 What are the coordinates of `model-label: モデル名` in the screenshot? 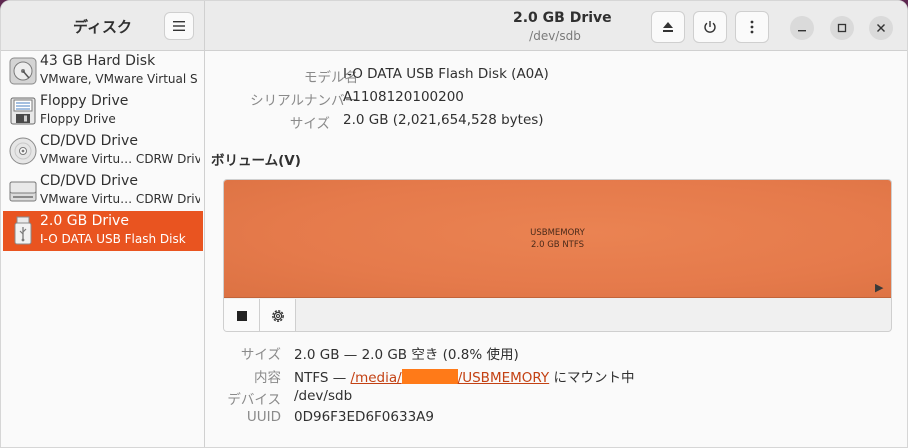 It's located at (331, 78).